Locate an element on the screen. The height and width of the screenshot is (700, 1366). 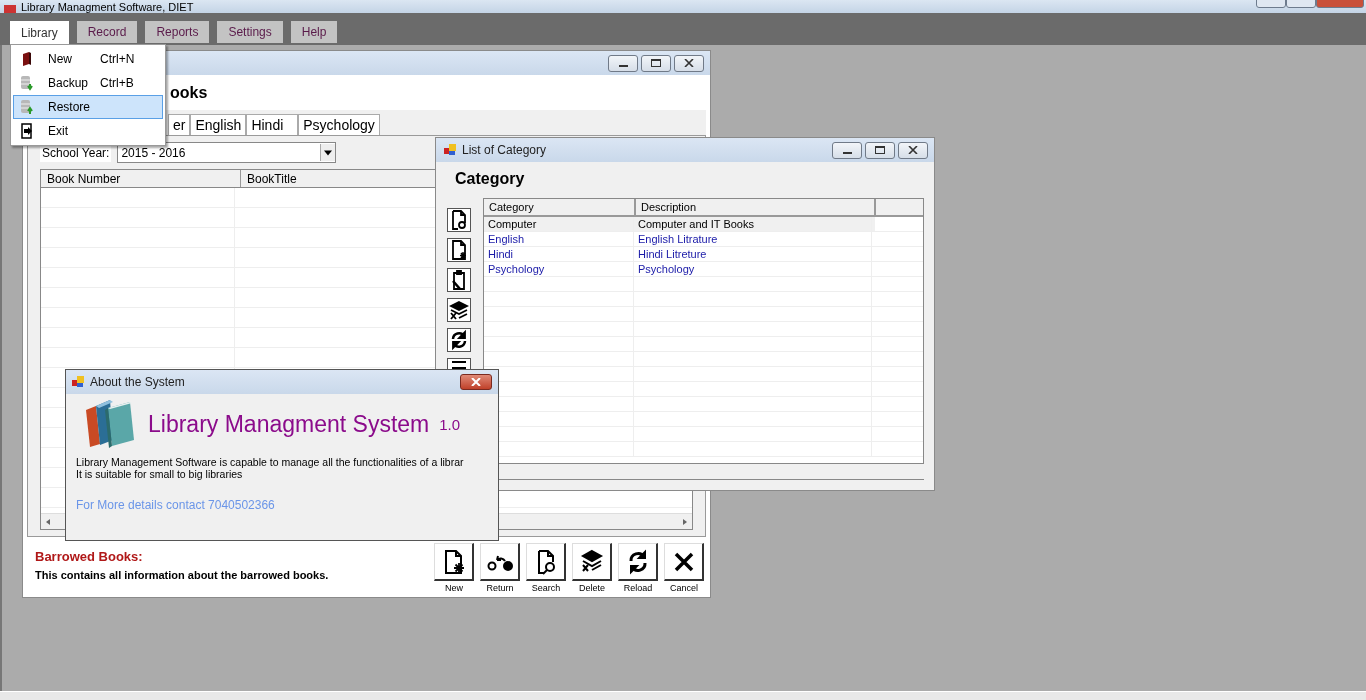
version-number: 1.0 is located at coordinates (450, 424).